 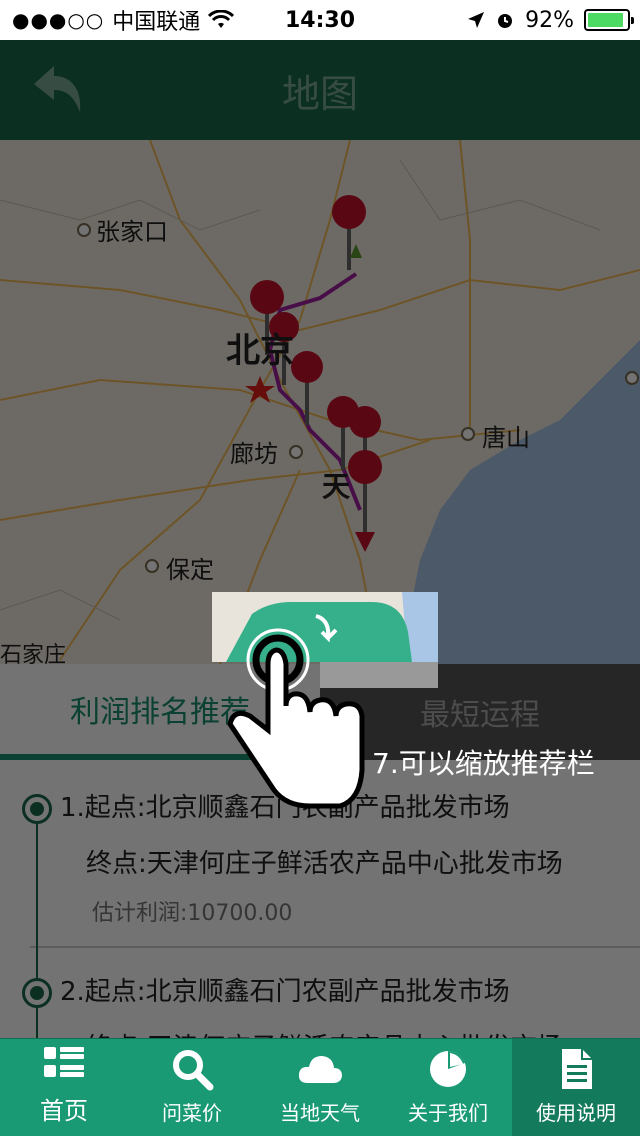 What do you see at coordinates (506, 438) in the screenshot?
I see `map-label-tangshan: 唐山` at bounding box center [506, 438].